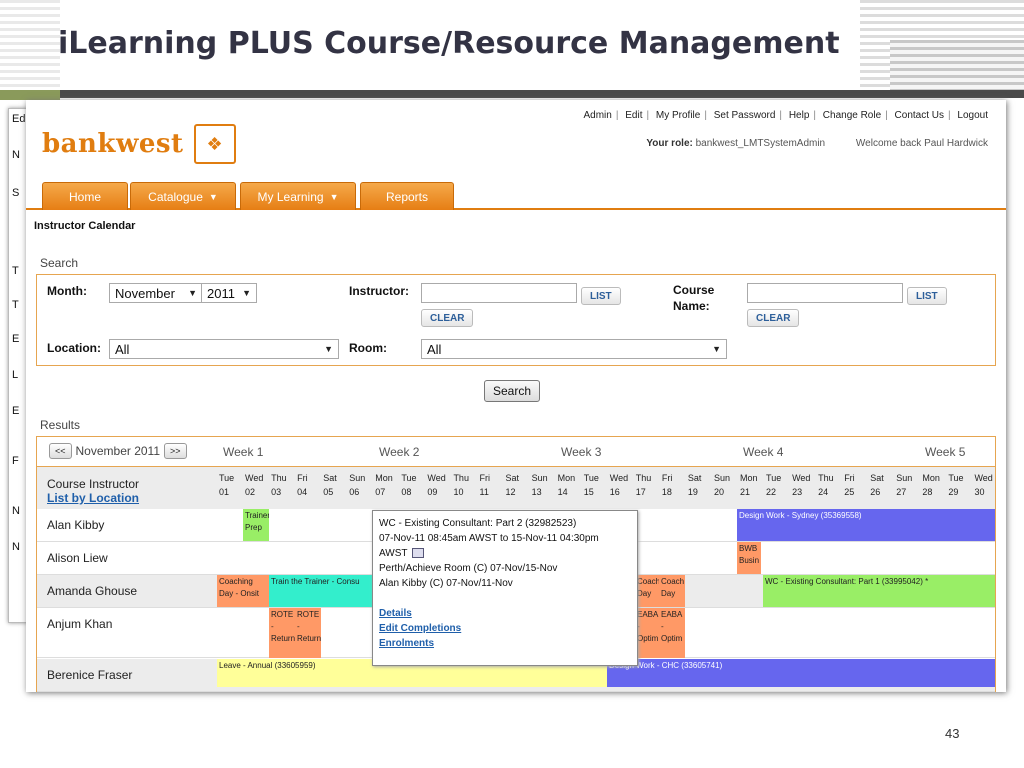  Describe the element at coordinates (542, 94) in the screenshot. I see `title-underline` at that location.